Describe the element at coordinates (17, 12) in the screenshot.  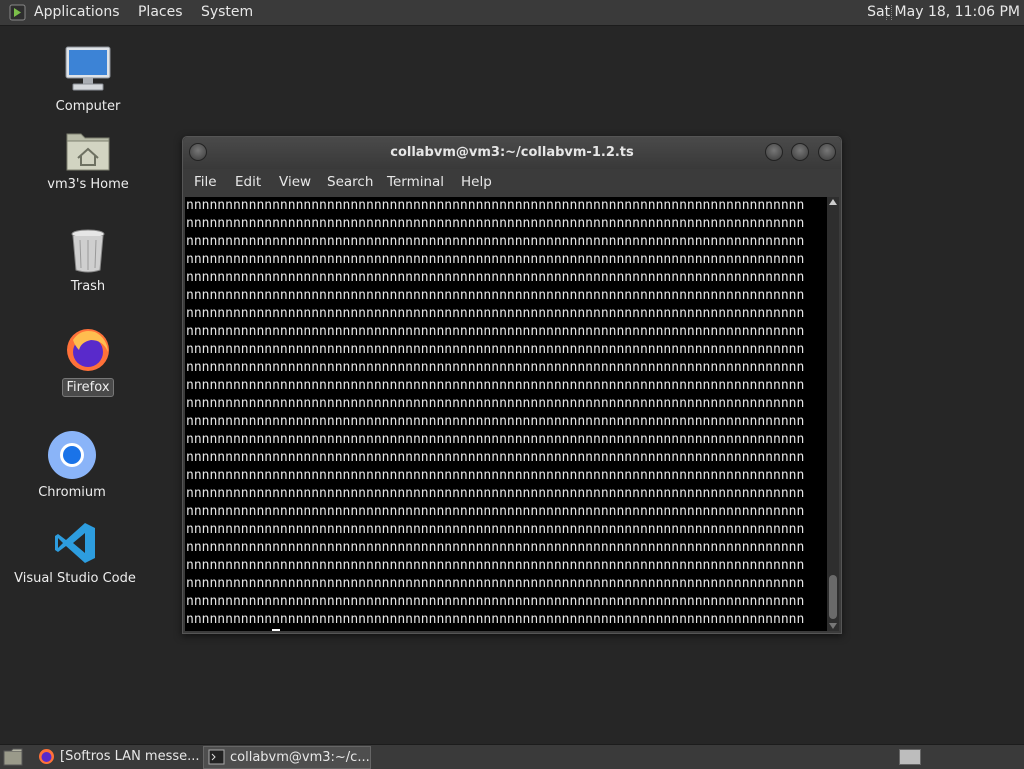
I see `applications-logo-icon` at that location.